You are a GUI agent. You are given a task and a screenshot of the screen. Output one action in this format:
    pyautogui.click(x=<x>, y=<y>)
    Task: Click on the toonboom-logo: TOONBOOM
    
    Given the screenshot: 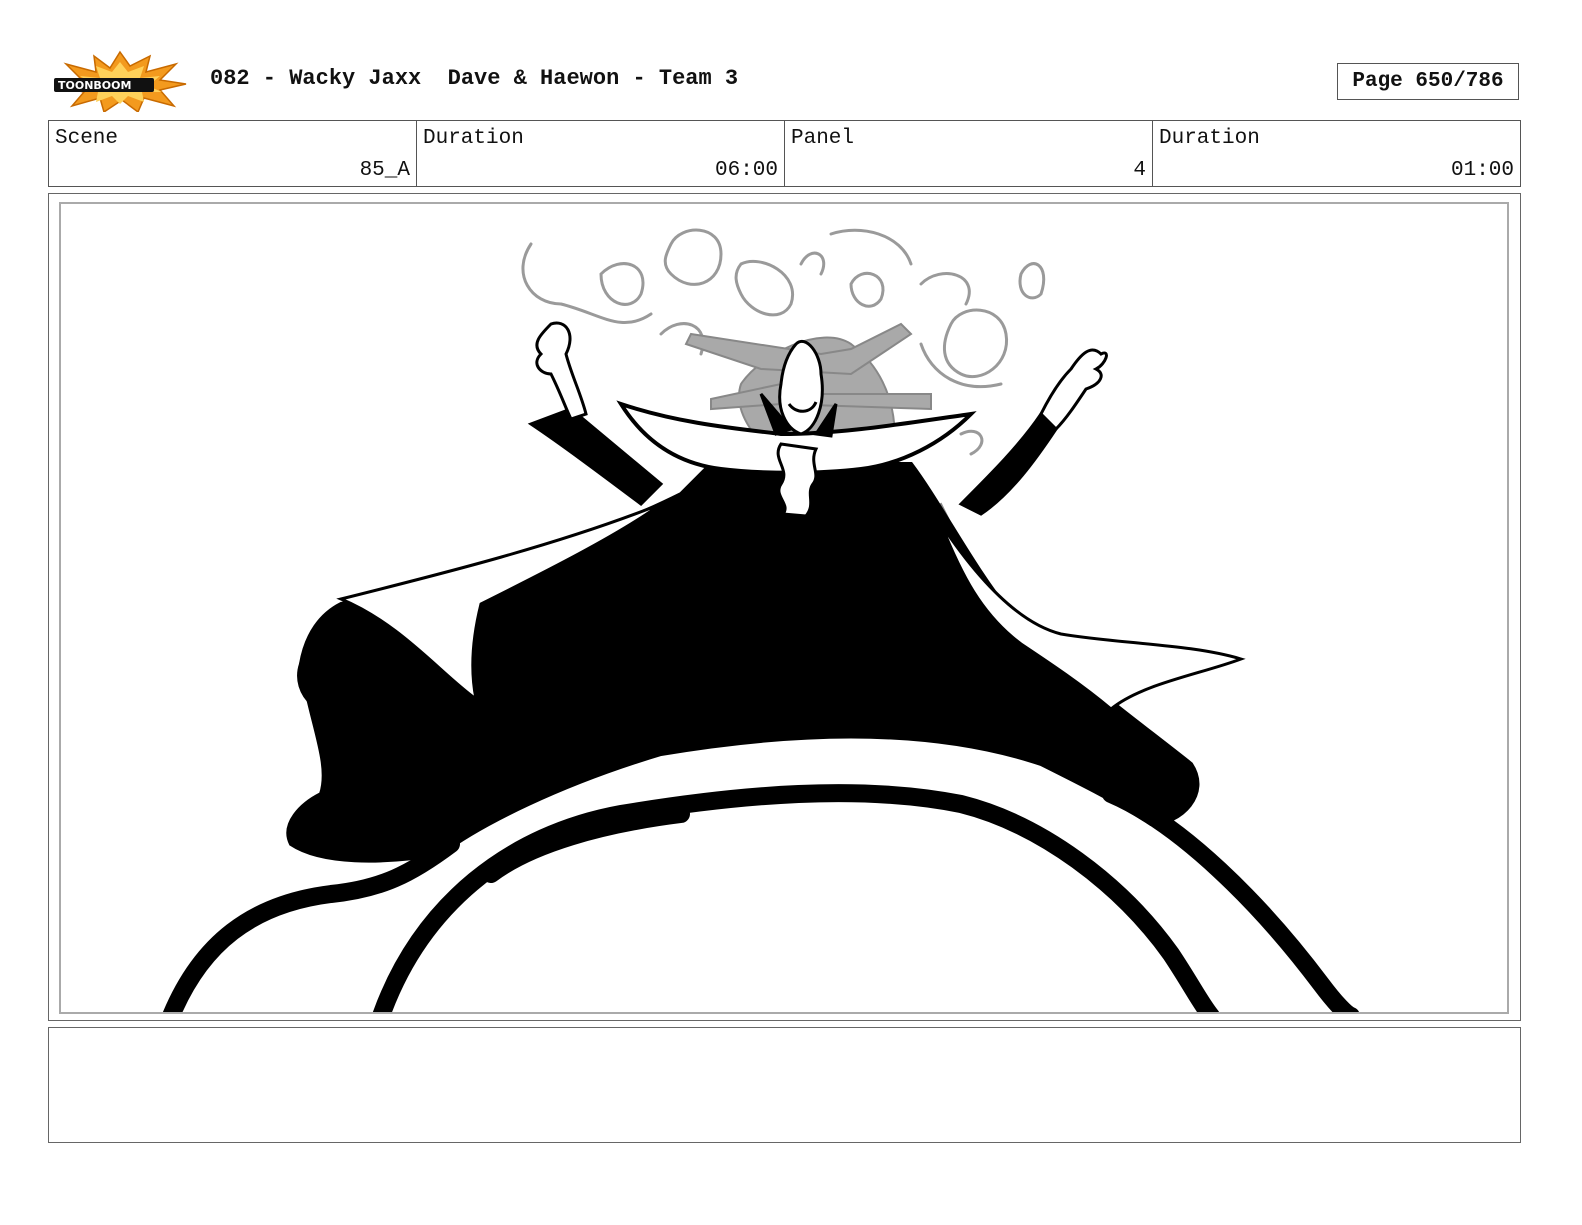 What is the action you would take?
    pyautogui.click(x=120, y=81)
    